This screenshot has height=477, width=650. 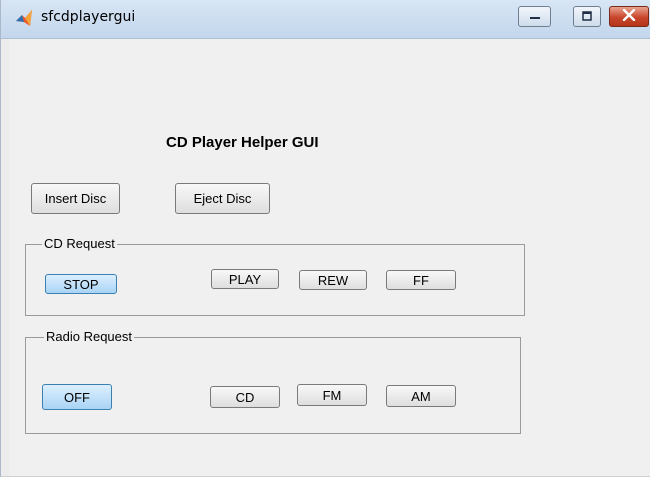 What do you see at coordinates (81, 284) in the screenshot?
I see `cd-stop-button: STOP` at bounding box center [81, 284].